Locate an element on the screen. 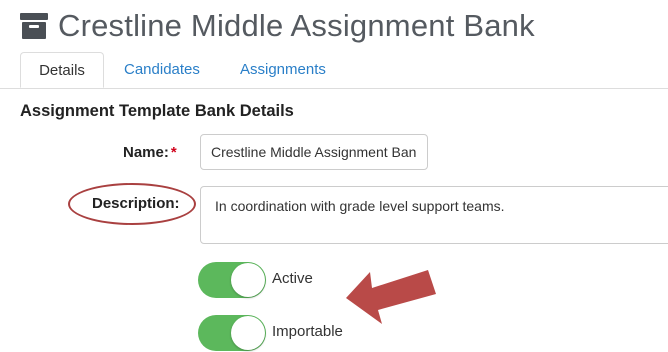 The width and height of the screenshot is (668, 352). annotation-arrow-icon is located at coordinates (391, 297).